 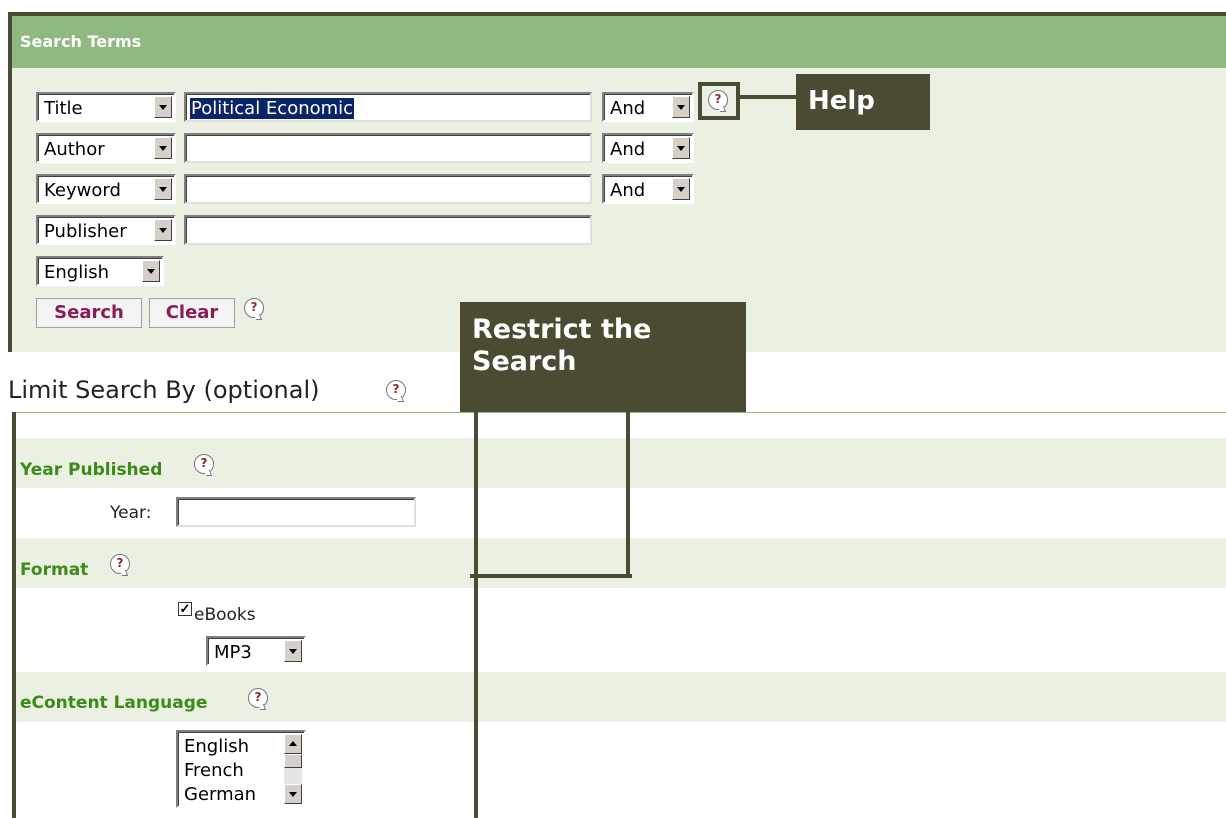 I want to click on field-select-2: Author, so click(x=106, y=148).